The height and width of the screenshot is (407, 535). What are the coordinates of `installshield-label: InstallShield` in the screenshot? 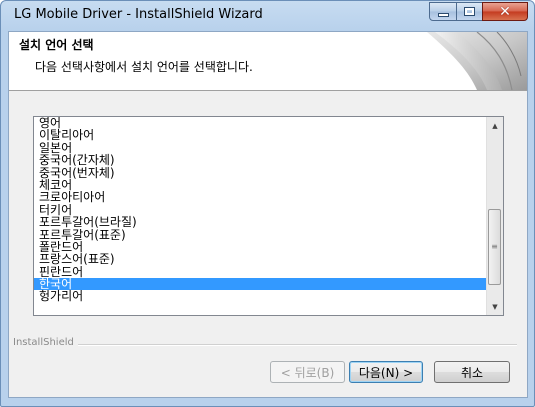 It's located at (45, 342).